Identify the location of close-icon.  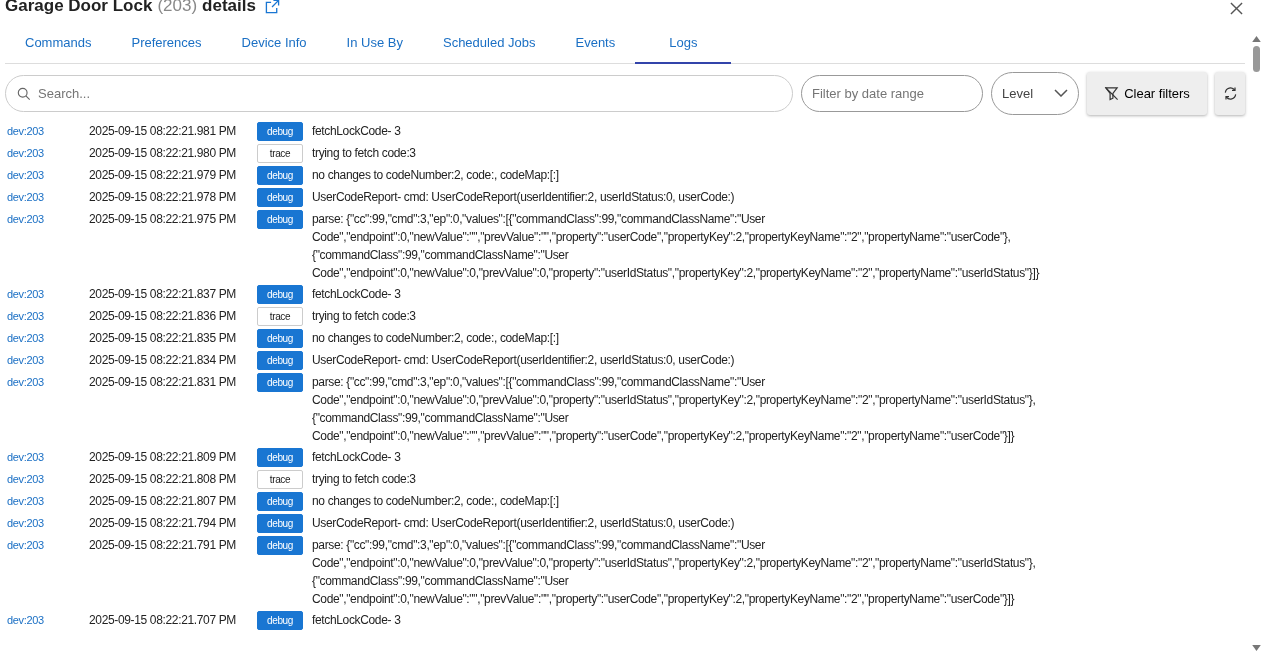
(1236, 8).